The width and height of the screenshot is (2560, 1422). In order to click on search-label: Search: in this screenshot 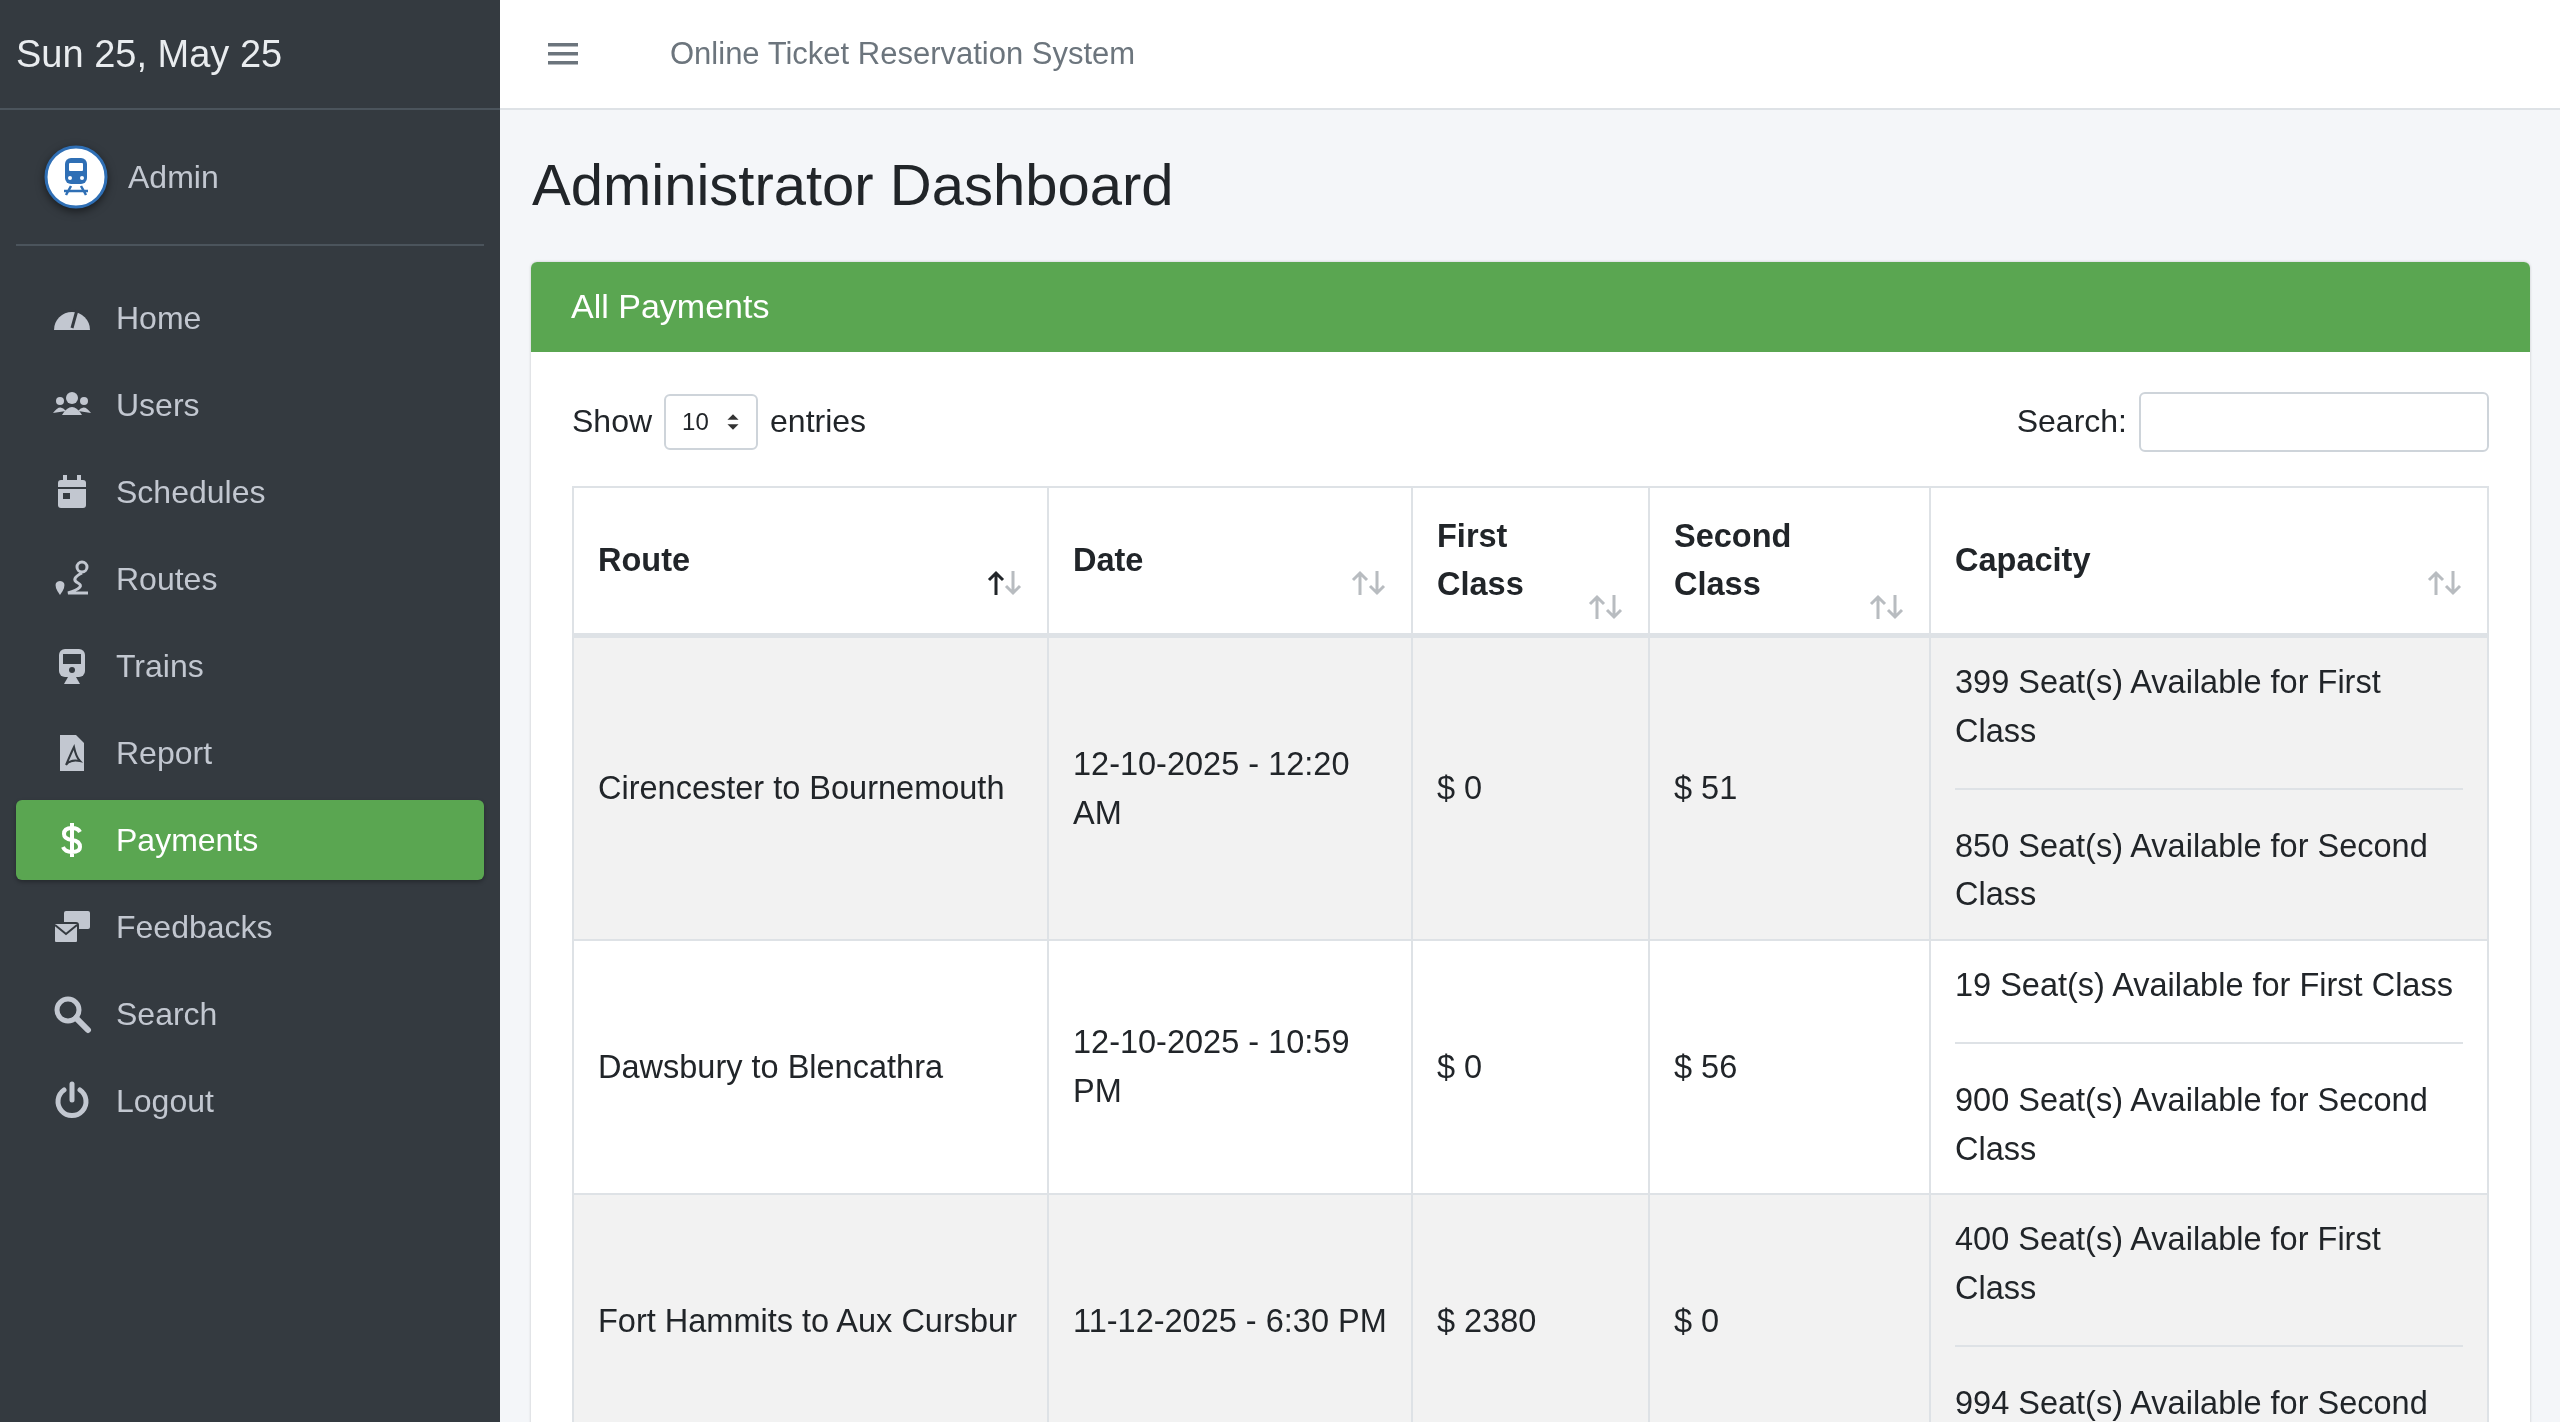, I will do `click(2071, 422)`.